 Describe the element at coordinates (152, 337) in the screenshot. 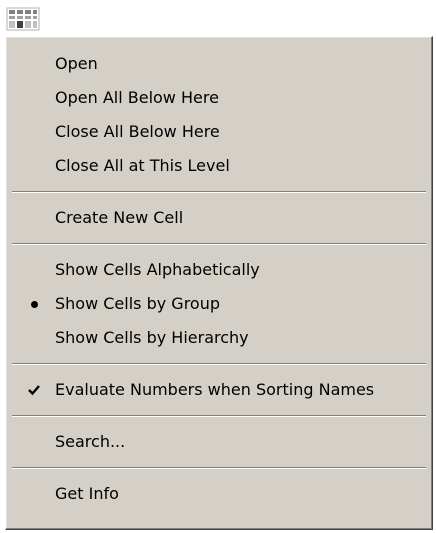

I see `menu-item-label: Show Cells by Hierarchy` at that location.